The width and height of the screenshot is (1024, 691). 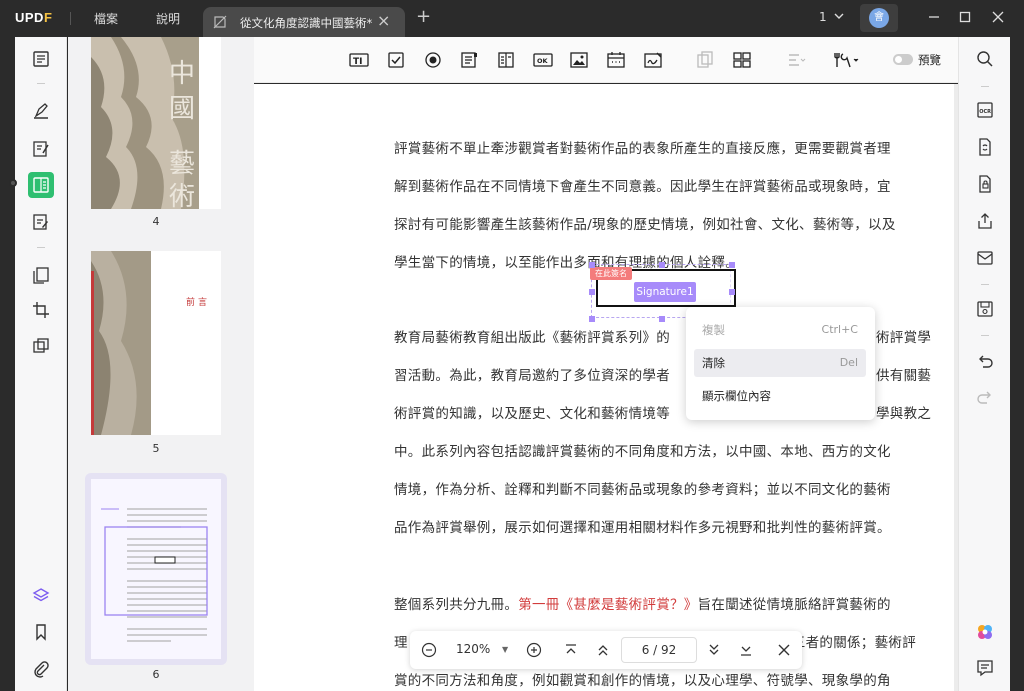 What do you see at coordinates (642, 149) in the screenshot?
I see `text-line: 評賞藝術不單止牽涉觀賞者對藝術作品的表象所產生的直接反應，更需要觀賞者理` at bounding box center [642, 149].